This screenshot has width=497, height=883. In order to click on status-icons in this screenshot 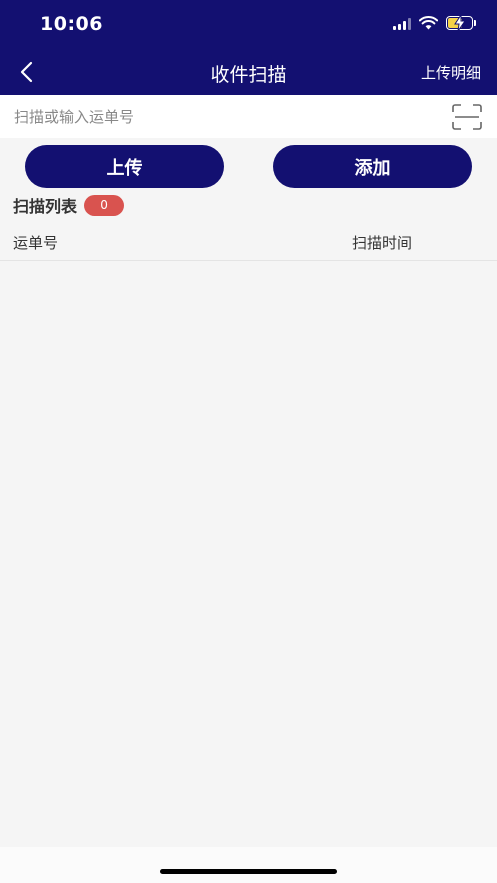, I will do `click(434, 23)`.